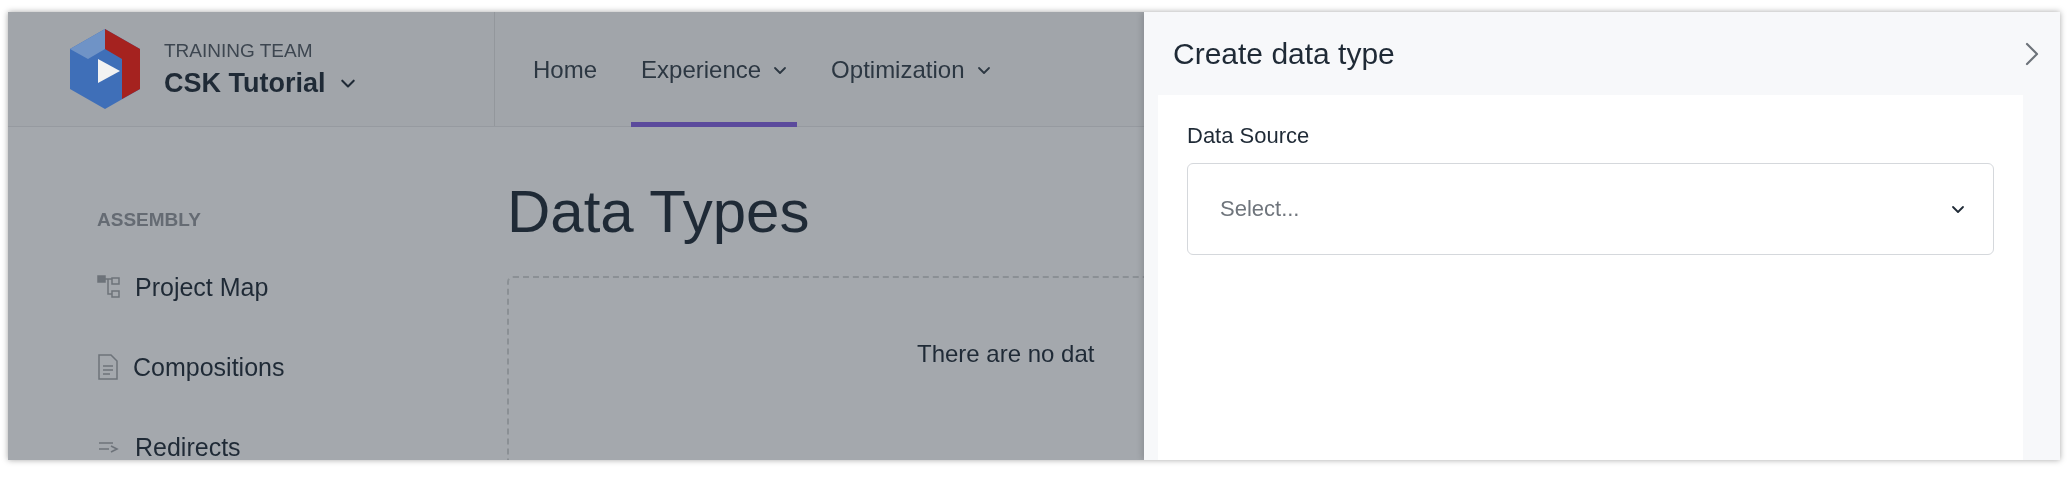 The image size is (2068, 480). Describe the element at coordinates (296, 287) in the screenshot. I see `sidebar-item: Project Map` at that location.